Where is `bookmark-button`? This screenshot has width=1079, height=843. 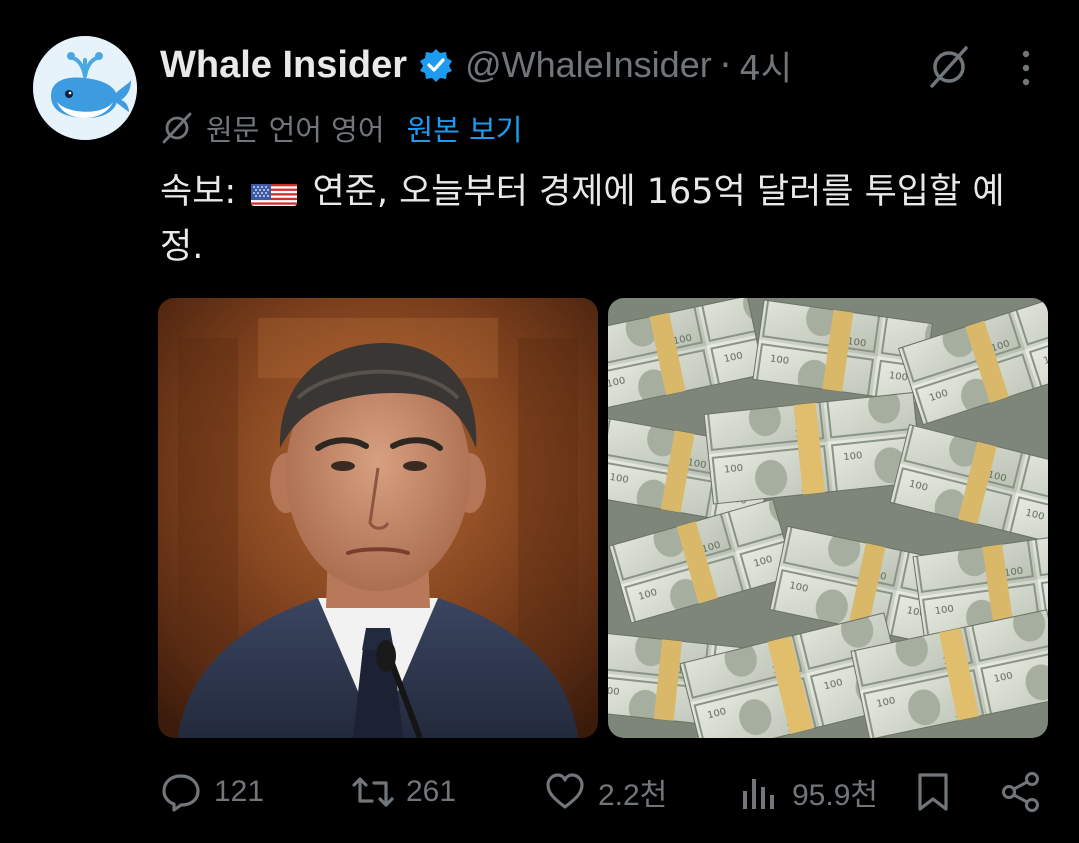 bookmark-button is located at coordinates (933, 792).